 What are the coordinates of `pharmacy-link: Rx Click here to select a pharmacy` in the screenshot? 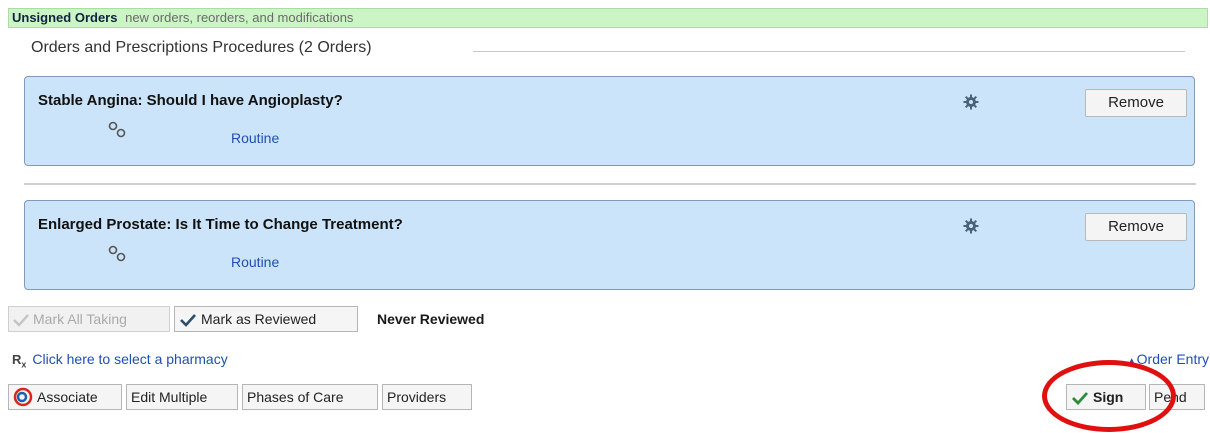 It's located at (120, 360).